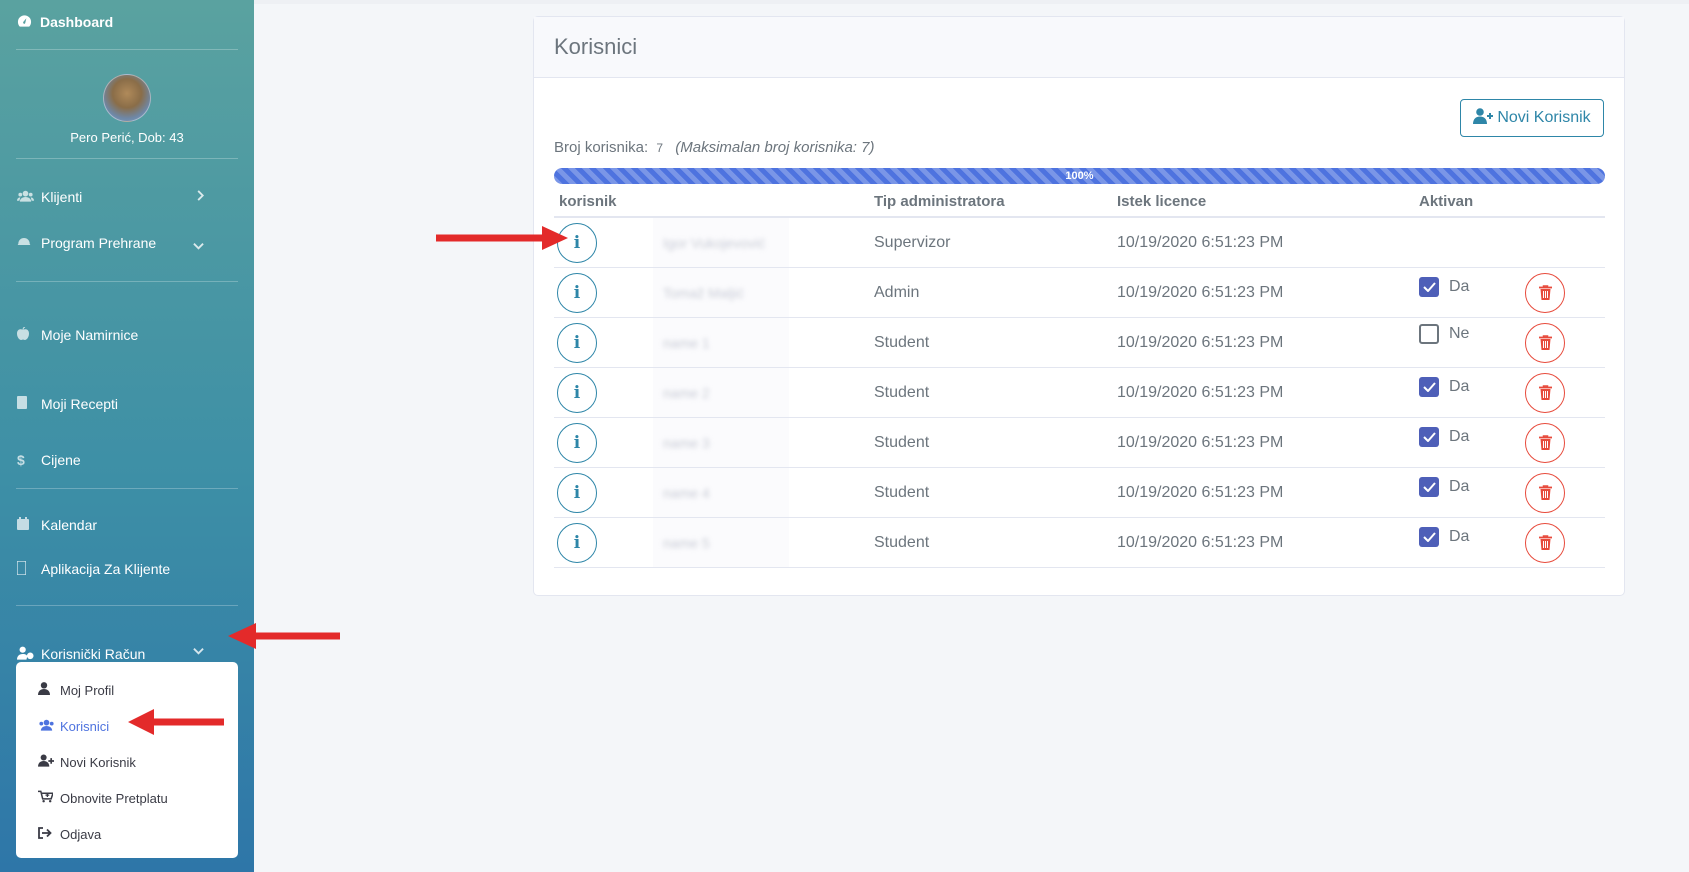 This screenshot has height=872, width=1689. What do you see at coordinates (127, 582) in the screenshot?
I see `sidebar-item-aplikacija-za-klijente: Aplikacija Za Klijente` at bounding box center [127, 582].